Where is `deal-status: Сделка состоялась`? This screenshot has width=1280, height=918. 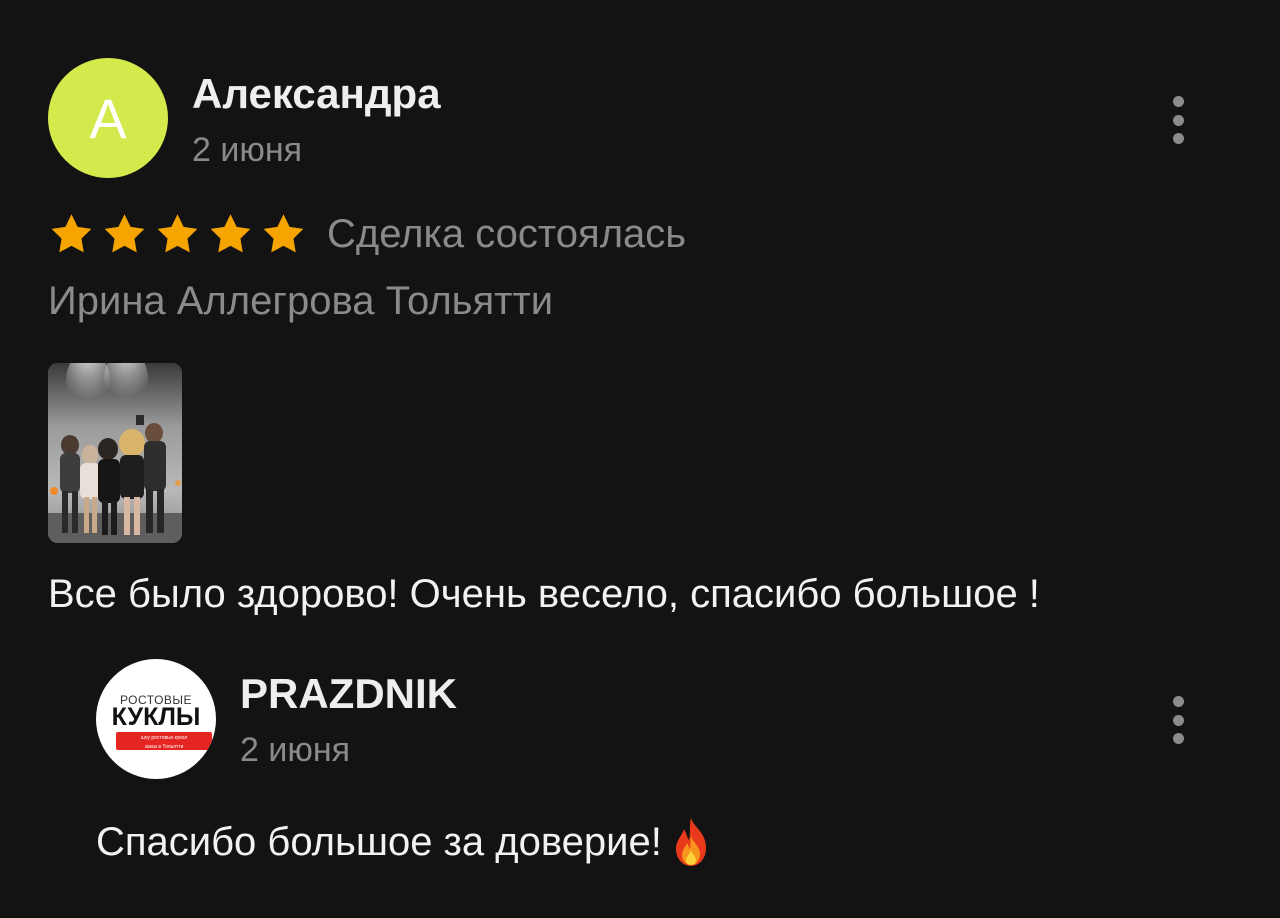
deal-status: Сделка состоялась is located at coordinates (507, 234).